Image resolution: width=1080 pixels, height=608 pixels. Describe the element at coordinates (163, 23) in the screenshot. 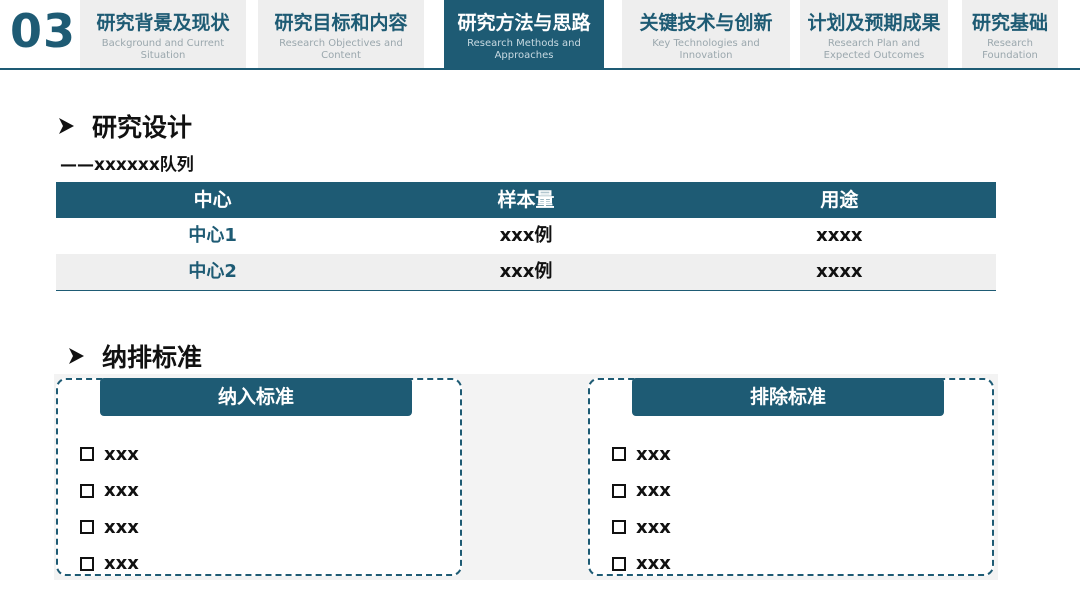

I see `tab-label: 研究背景及现状` at that location.